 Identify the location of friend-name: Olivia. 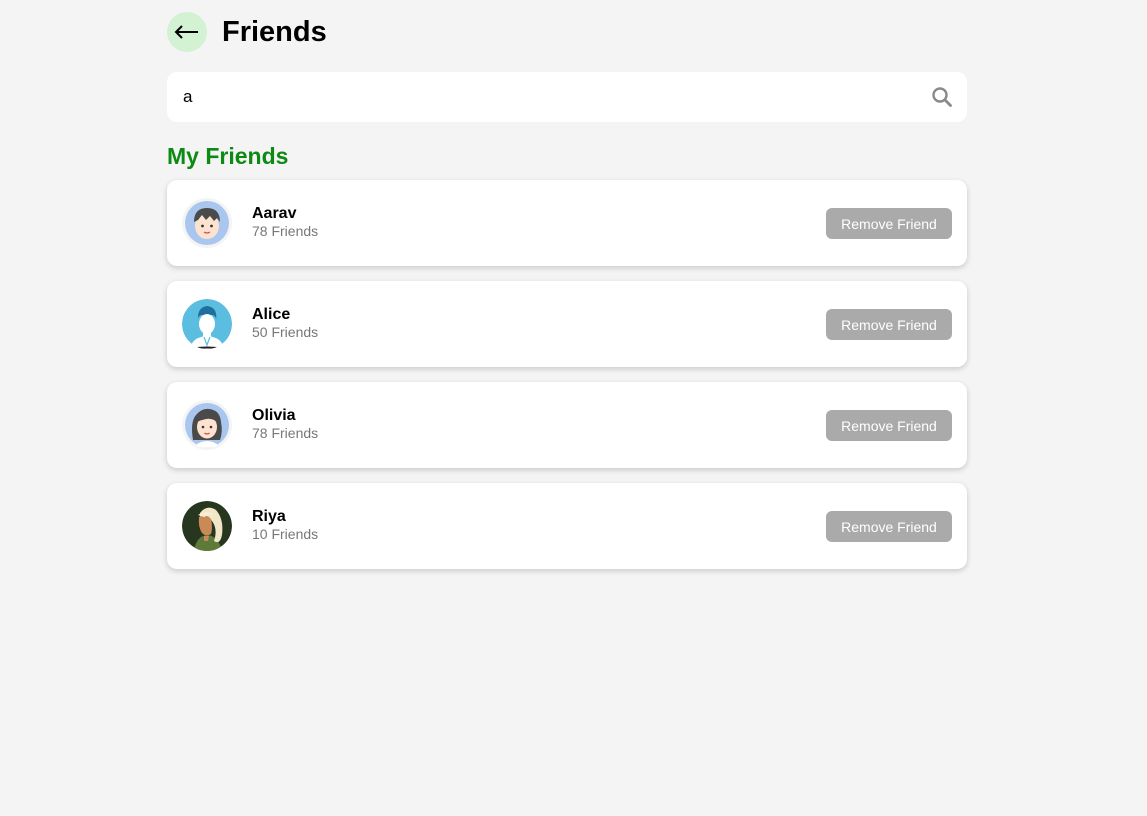
(274, 415).